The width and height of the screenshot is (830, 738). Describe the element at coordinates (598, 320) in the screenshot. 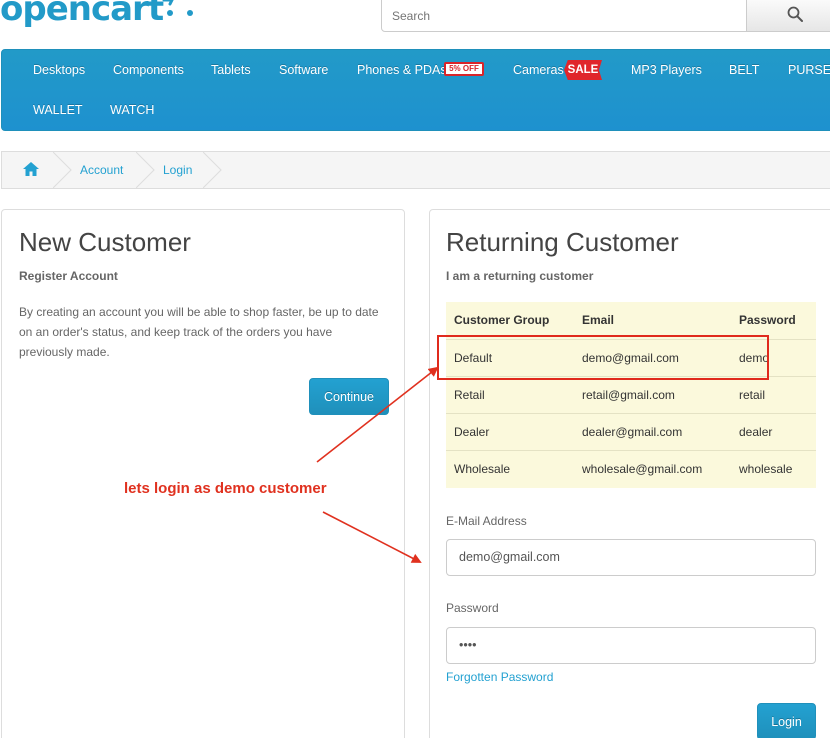

I see `column-header-email: Email` at that location.